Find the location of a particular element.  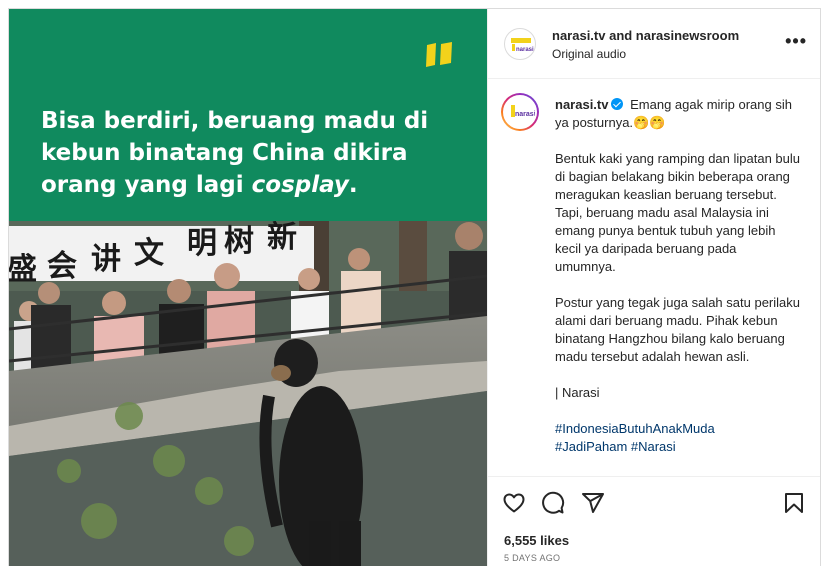

sign-char-6: 树 is located at coordinates (239, 241).